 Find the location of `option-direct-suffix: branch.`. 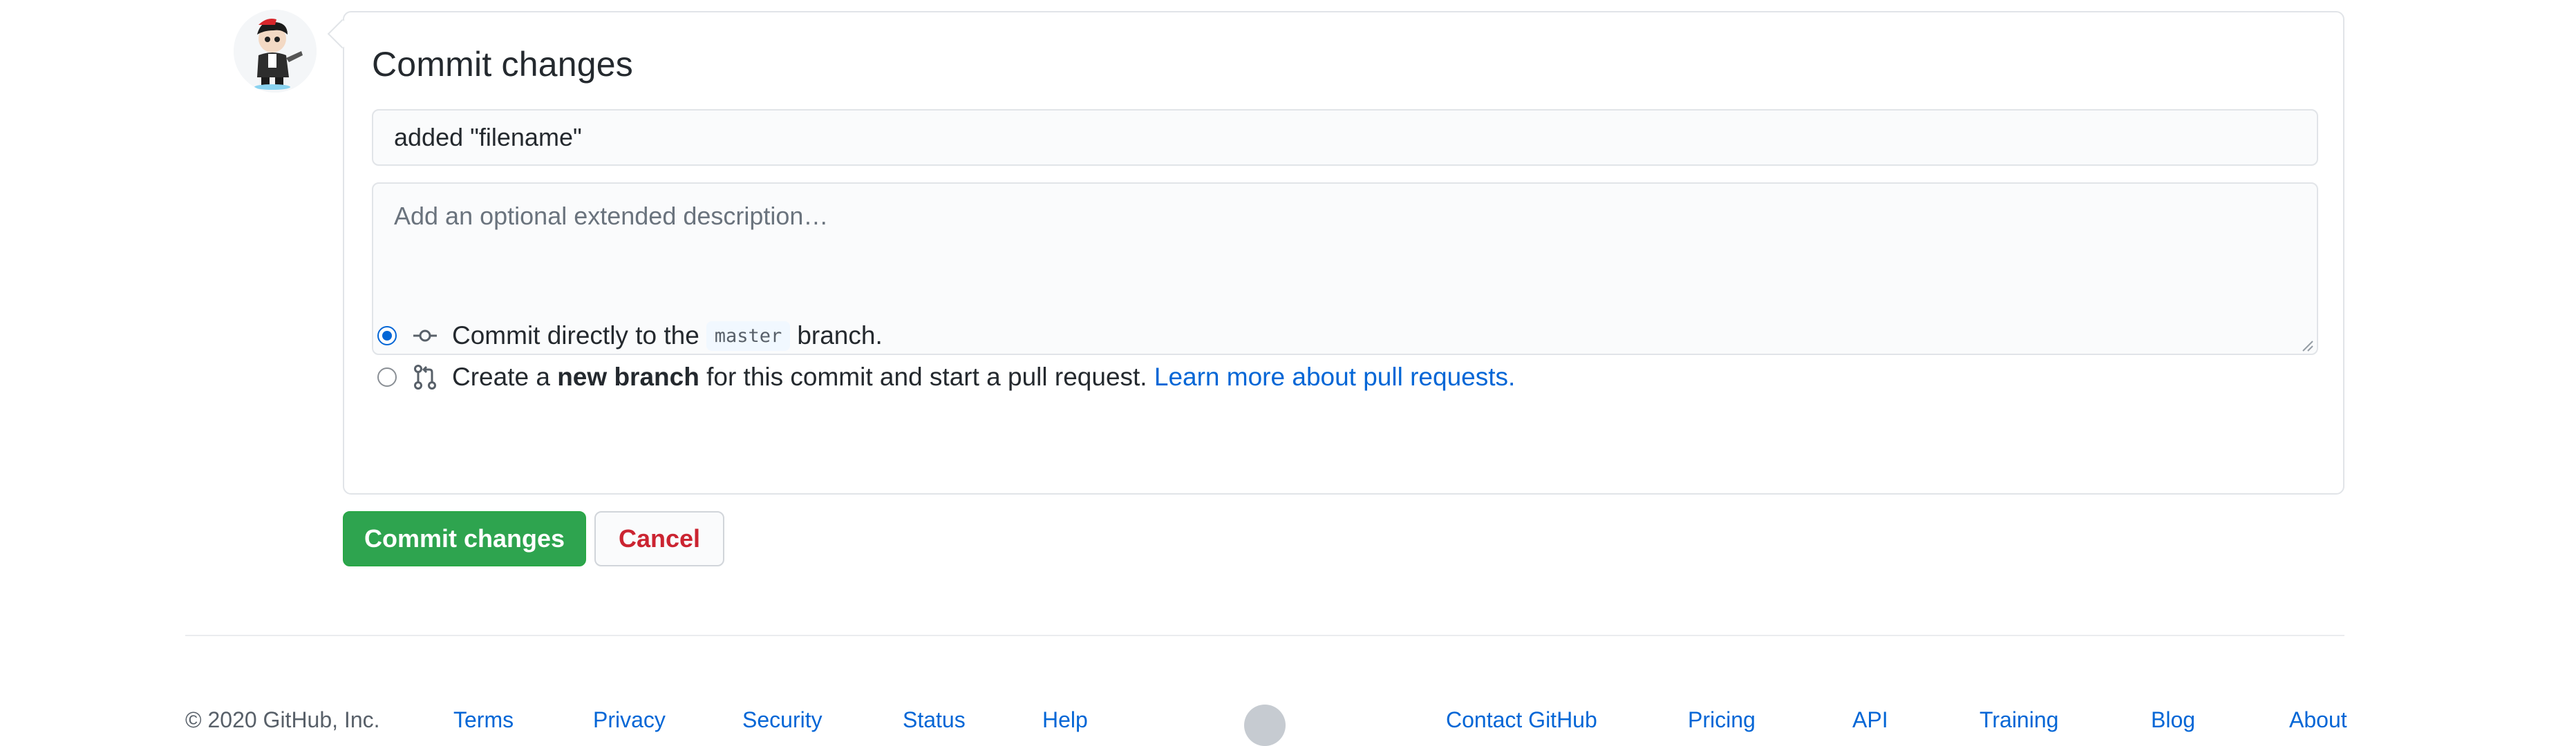

option-direct-suffix: branch. is located at coordinates (840, 336).